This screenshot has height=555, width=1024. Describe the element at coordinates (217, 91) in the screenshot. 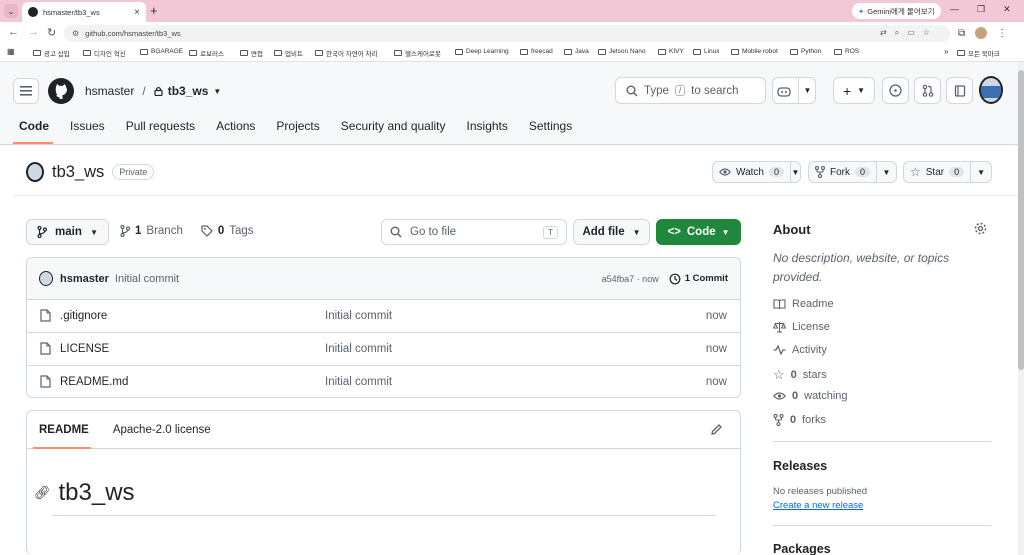

I see `caret-down-icon: ▼` at that location.